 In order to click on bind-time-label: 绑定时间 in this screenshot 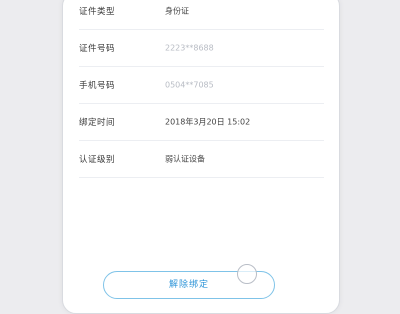, I will do `click(97, 123)`.